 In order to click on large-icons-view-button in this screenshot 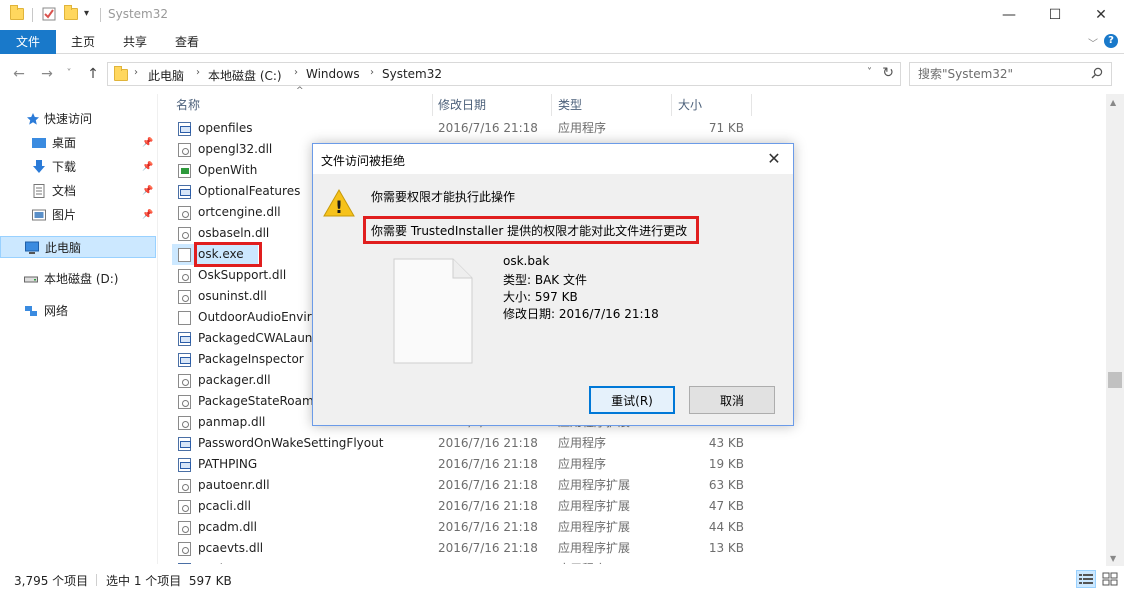, I will do `click(1110, 579)`.